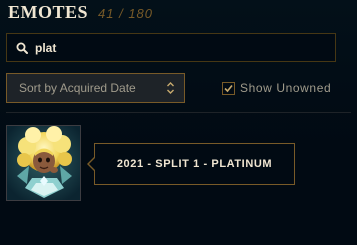 The image size is (357, 245). Describe the element at coordinates (286, 88) in the screenshot. I see `show-unowned-label: Show Unowned` at that location.